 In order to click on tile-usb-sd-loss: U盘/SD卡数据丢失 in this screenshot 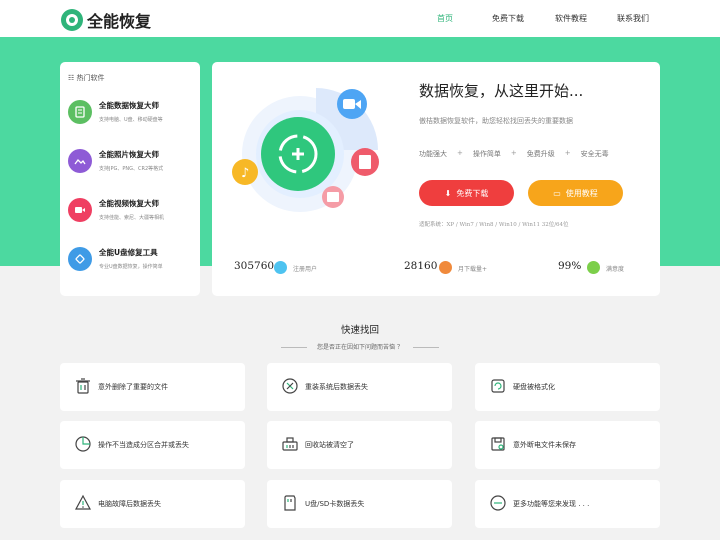, I will do `click(359, 504)`.